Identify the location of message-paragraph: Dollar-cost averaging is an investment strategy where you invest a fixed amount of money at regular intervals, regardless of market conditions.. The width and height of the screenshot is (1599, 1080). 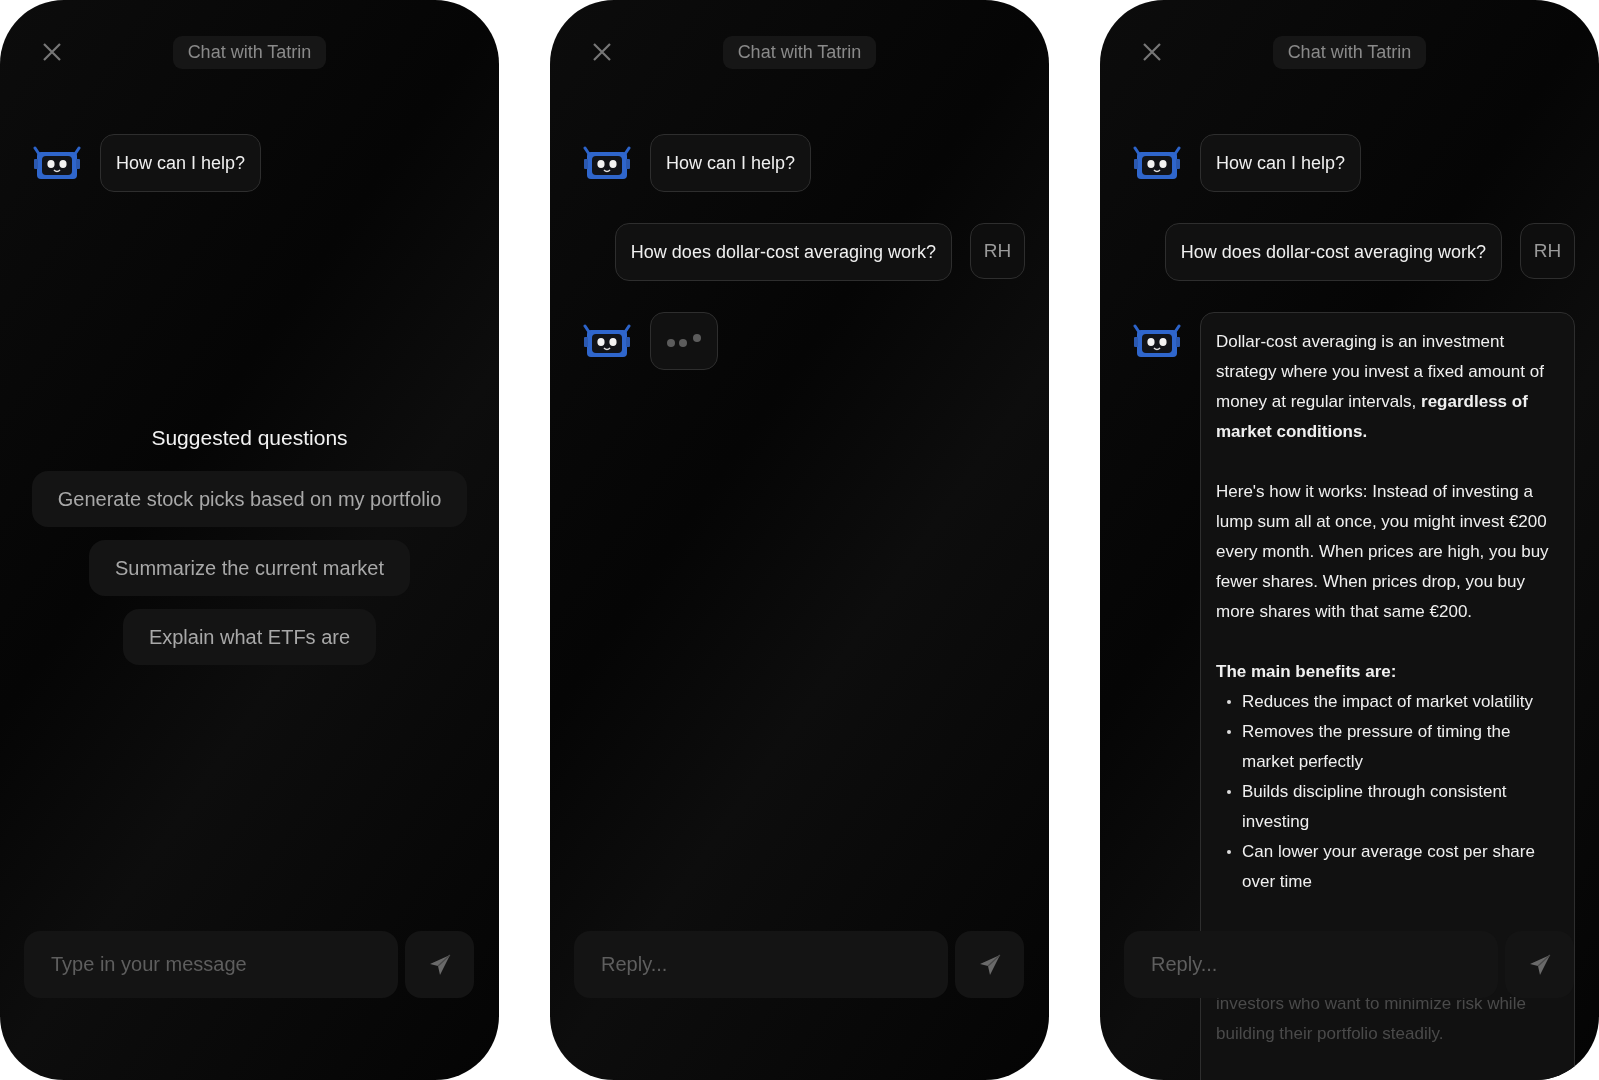
(1380, 387).